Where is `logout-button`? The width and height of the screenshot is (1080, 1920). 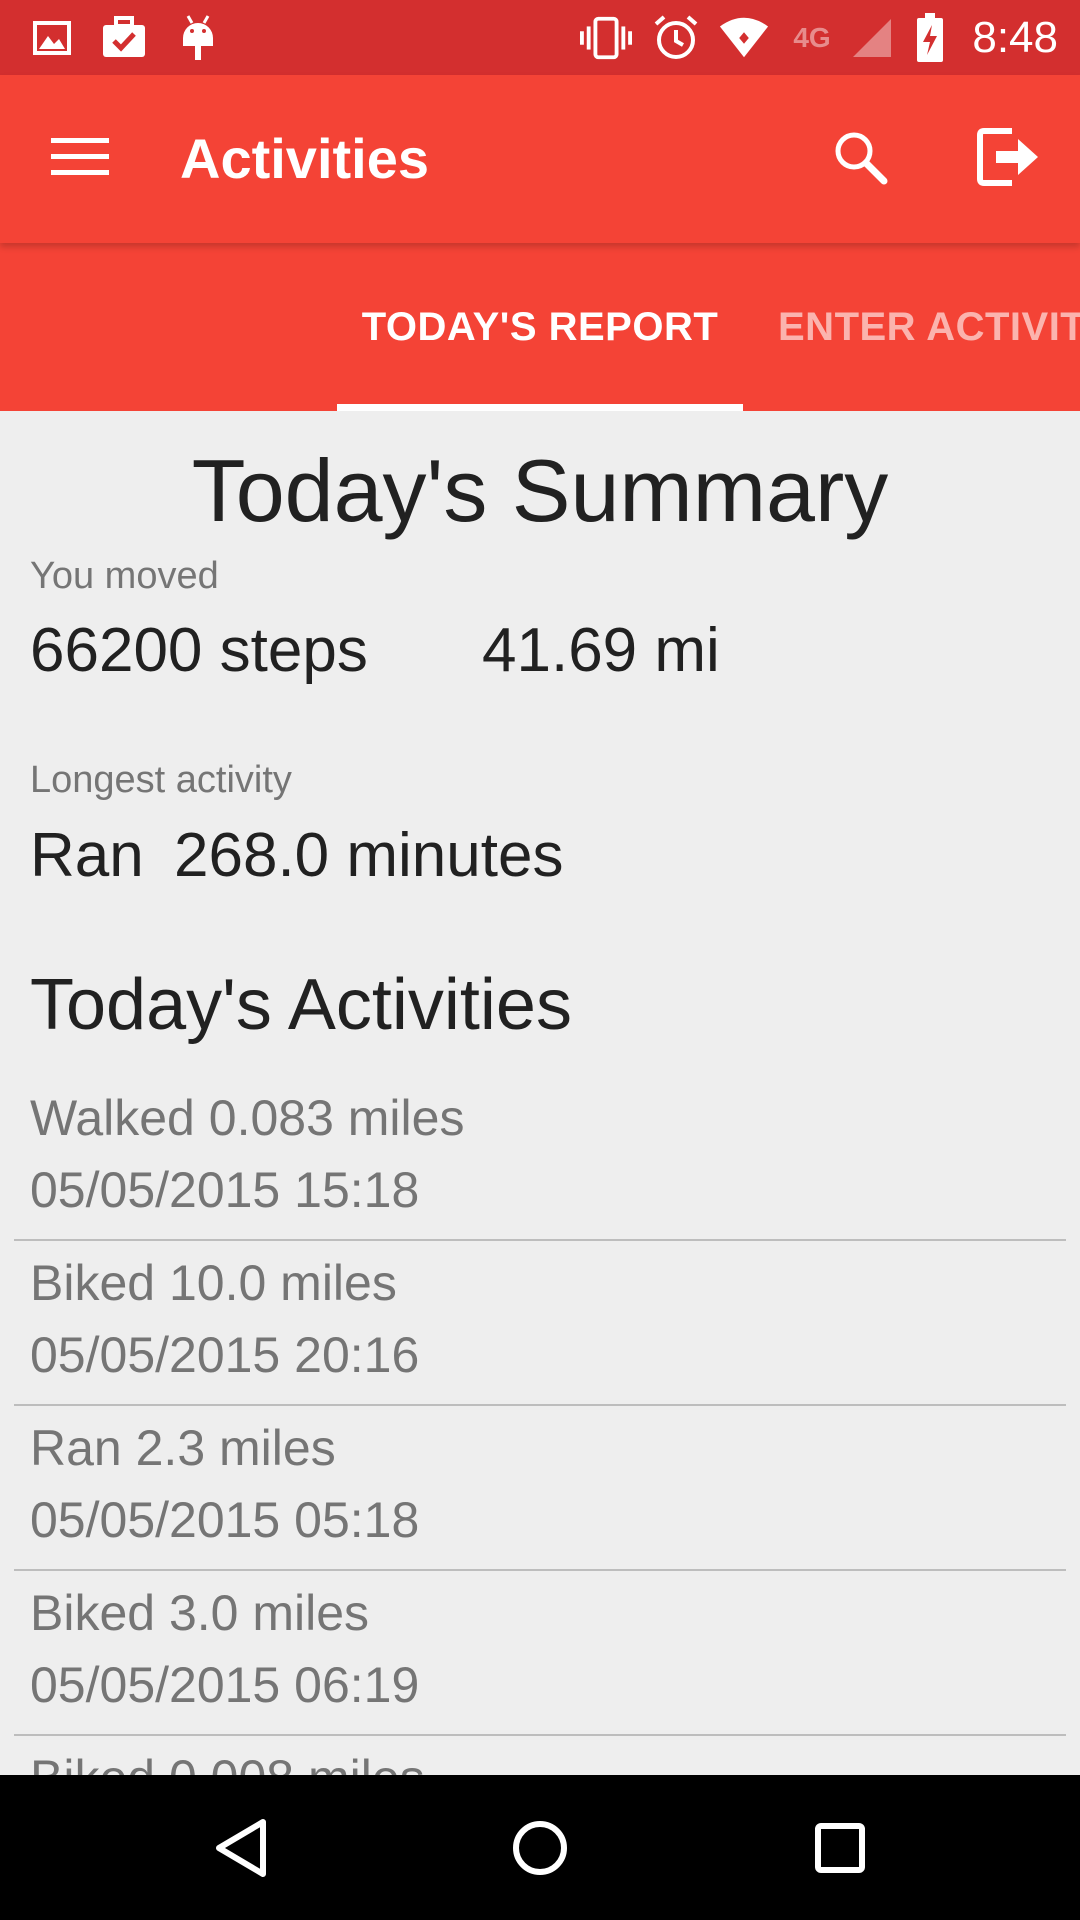
logout-button is located at coordinates (1008, 159).